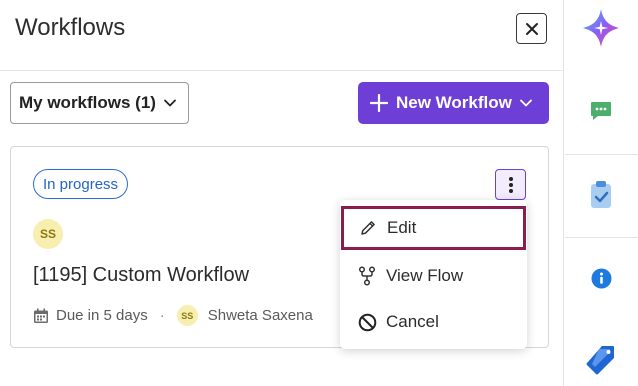 This screenshot has height=386, width=638. Describe the element at coordinates (425, 275) in the screenshot. I see `menu-item-label: View Flow` at that location.